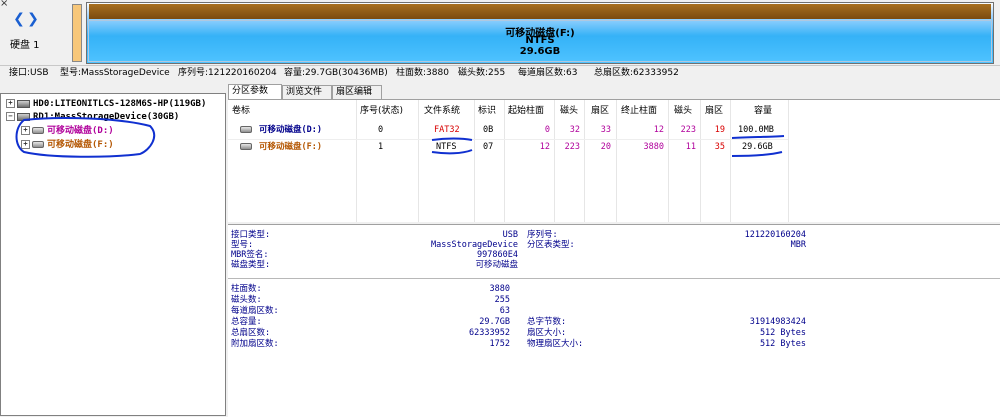  I want to click on col-header-start-head: 磁头, so click(569, 111).